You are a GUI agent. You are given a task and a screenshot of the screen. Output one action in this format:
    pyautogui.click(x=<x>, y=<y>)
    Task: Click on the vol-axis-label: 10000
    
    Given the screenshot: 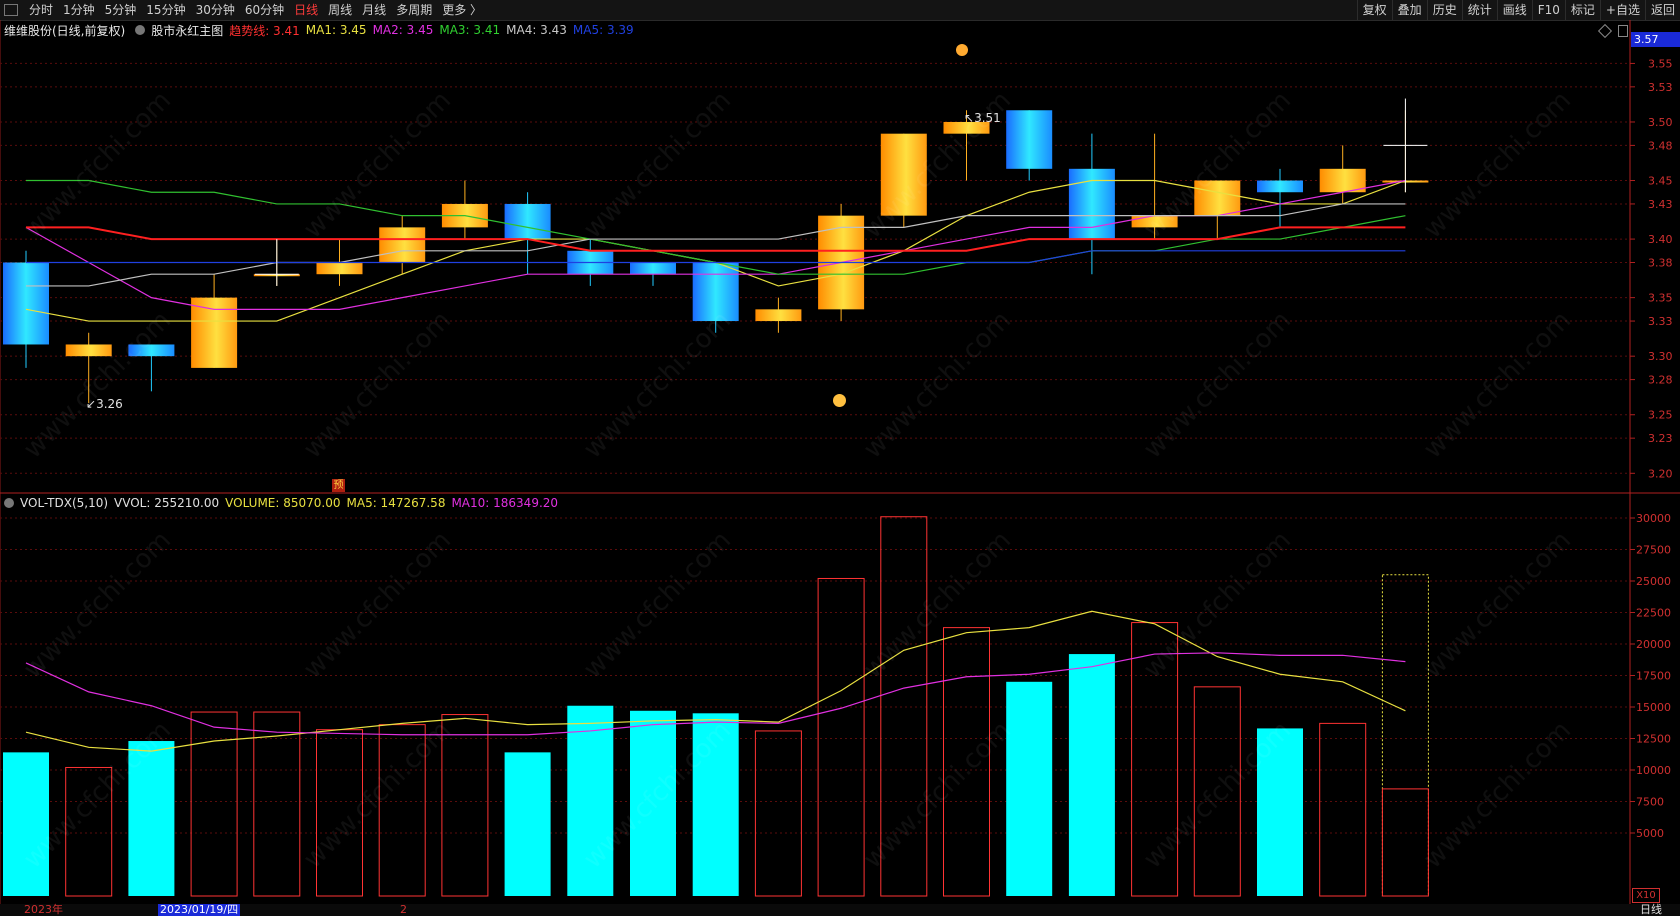 What is the action you would take?
    pyautogui.click(x=1653, y=770)
    